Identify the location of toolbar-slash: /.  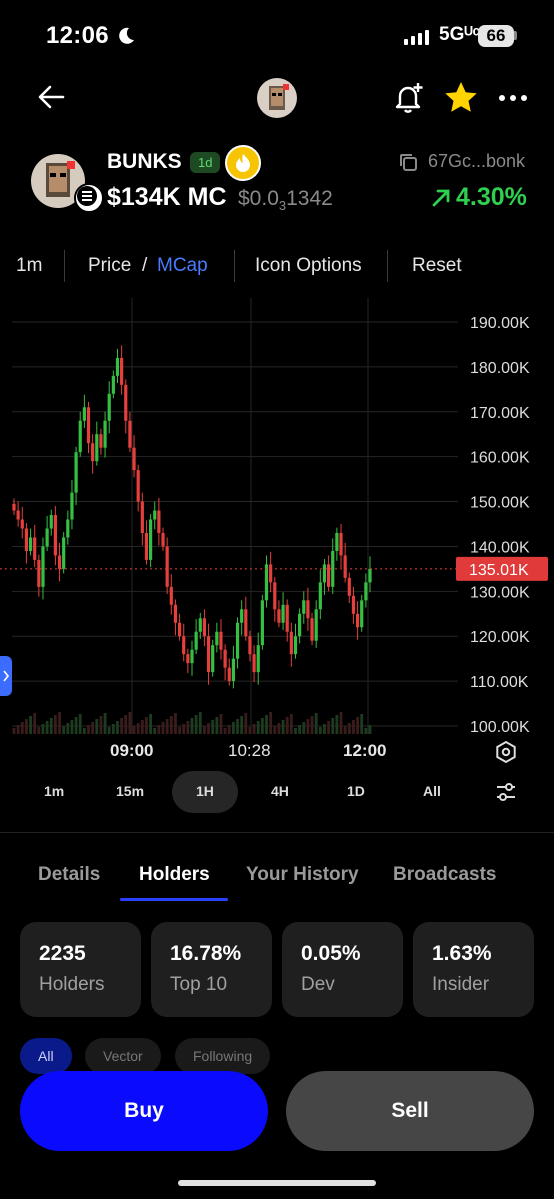
(145, 265).